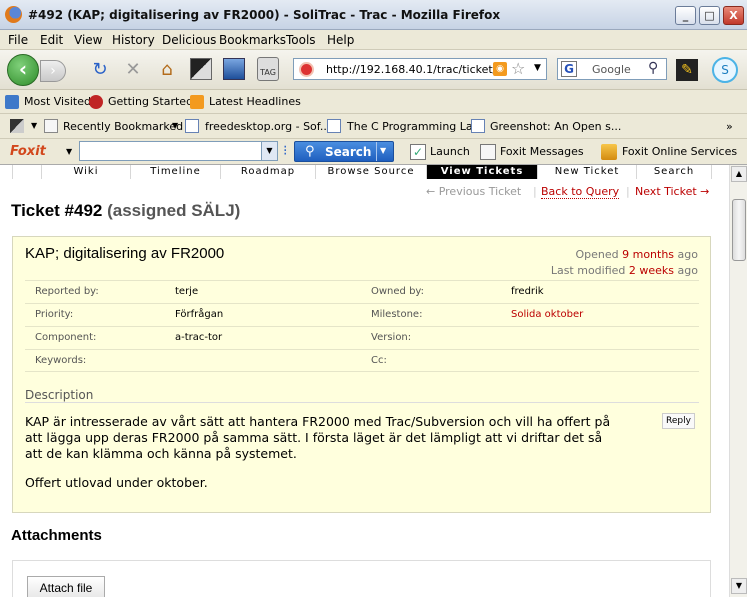 This screenshot has height=597, width=747. I want to click on foxit-launch: Launch, so click(450, 151).